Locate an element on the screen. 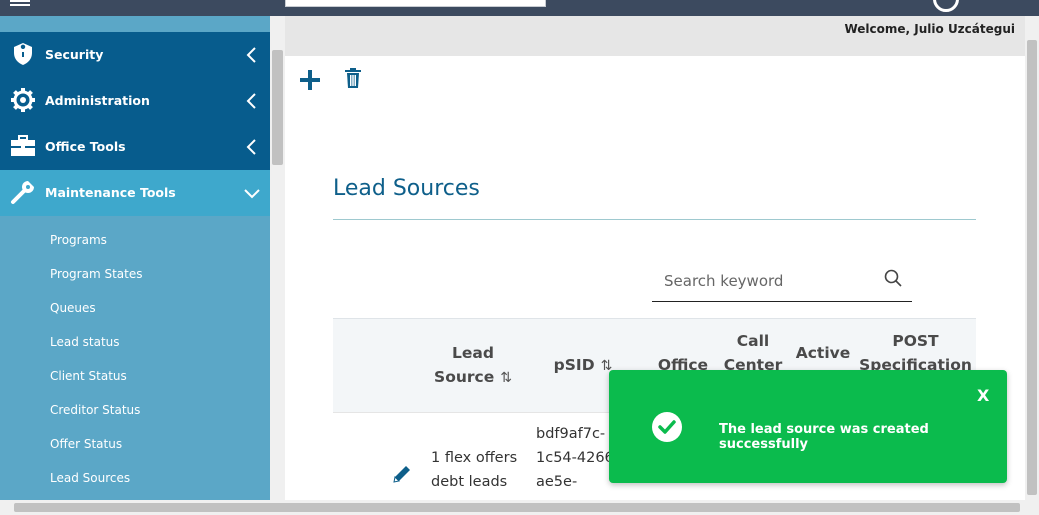 This screenshot has width=1039, height=515. sidebar-item-administration: Administration is located at coordinates (135, 101).